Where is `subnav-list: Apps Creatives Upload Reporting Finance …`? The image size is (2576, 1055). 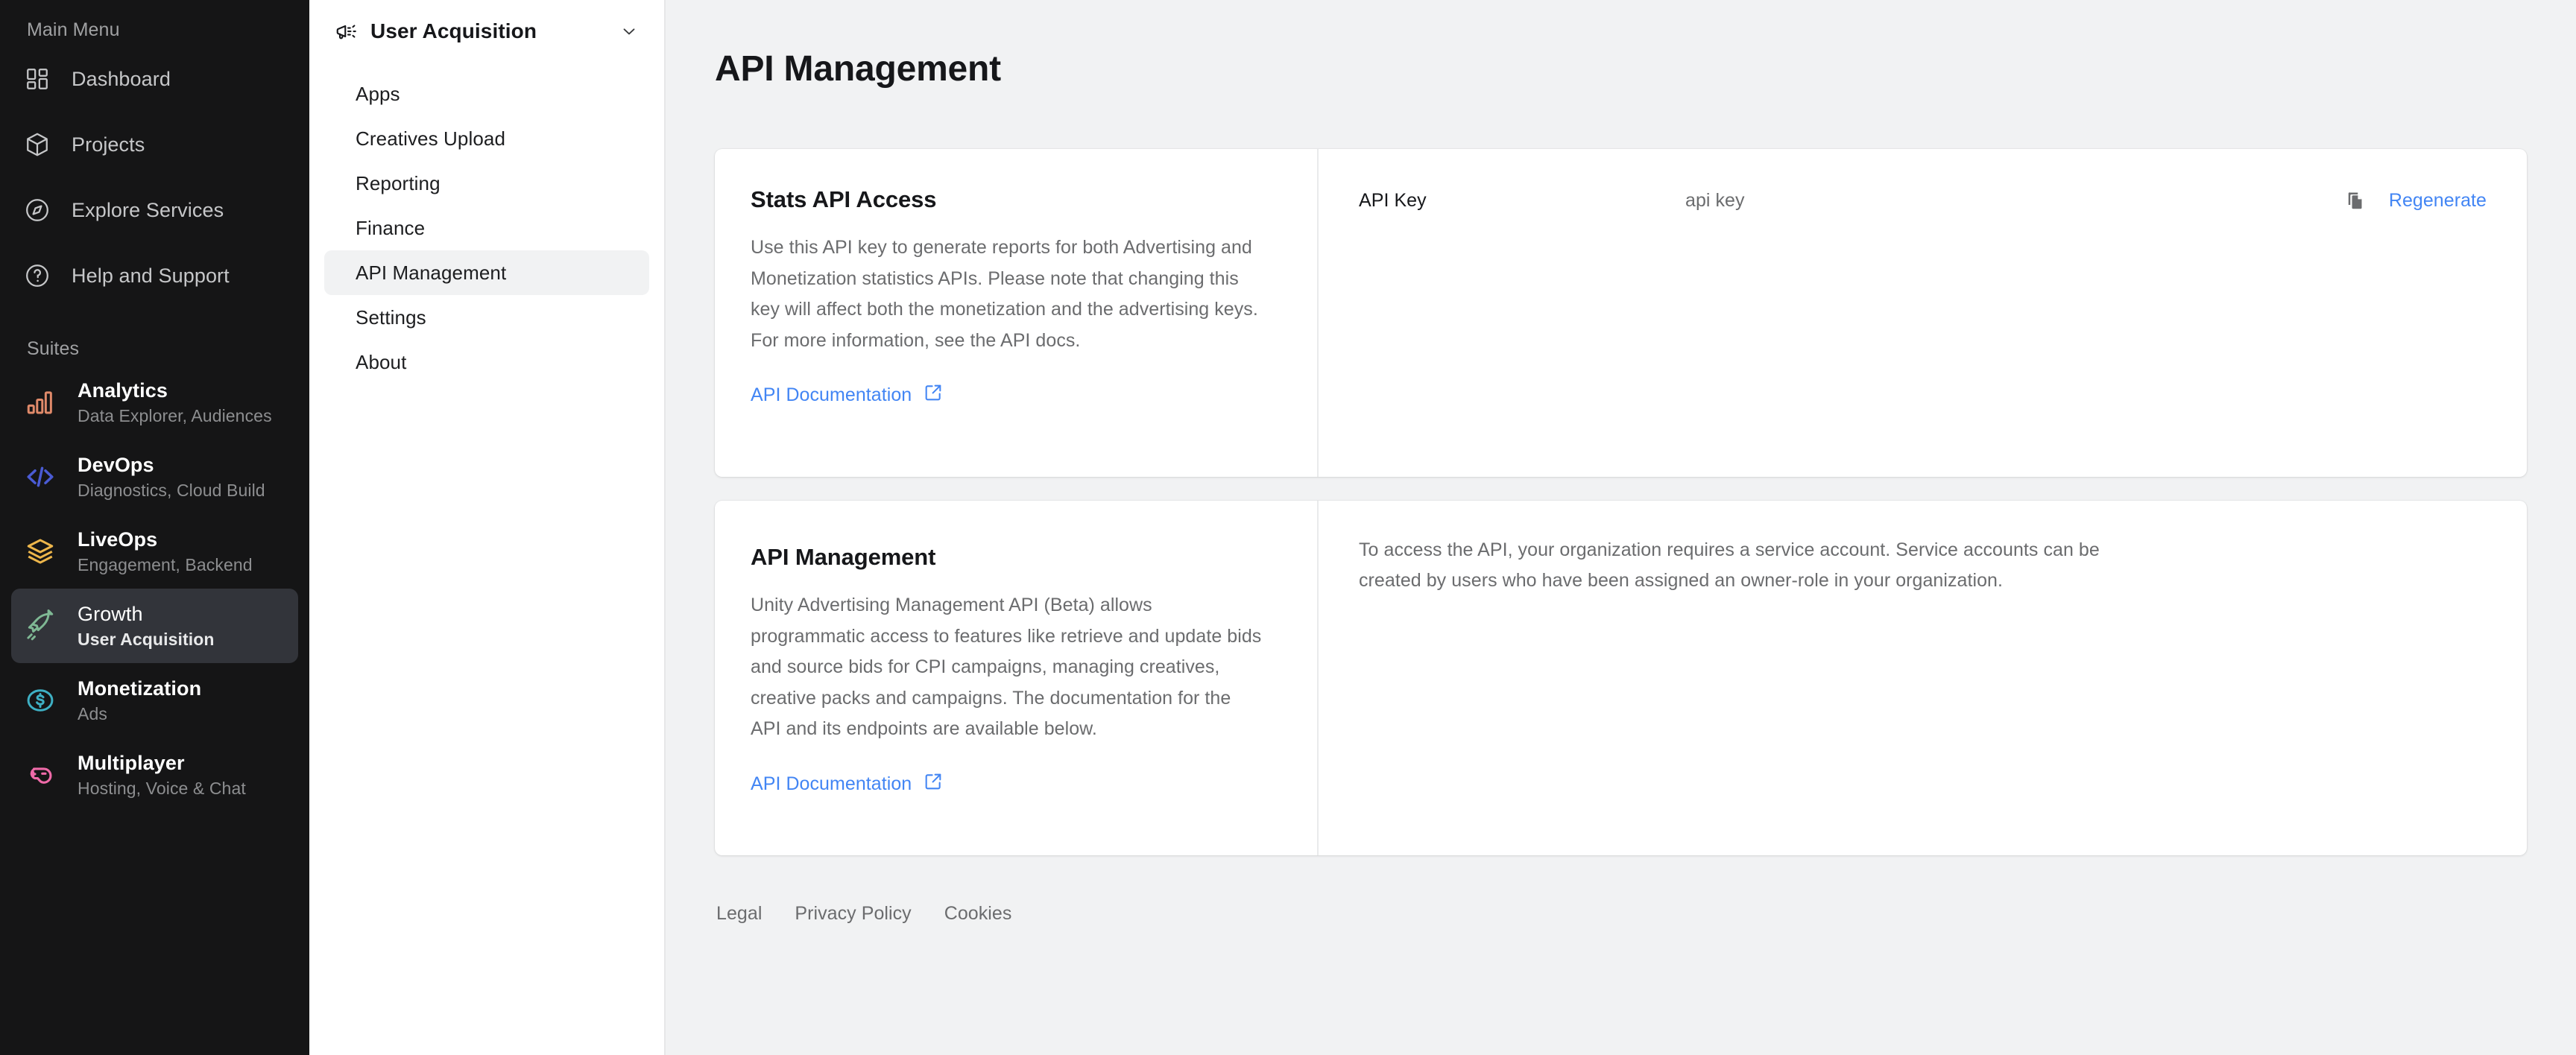
subnav-list: Apps Creatives Upload Reporting Finance … is located at coordinates (487, 228).